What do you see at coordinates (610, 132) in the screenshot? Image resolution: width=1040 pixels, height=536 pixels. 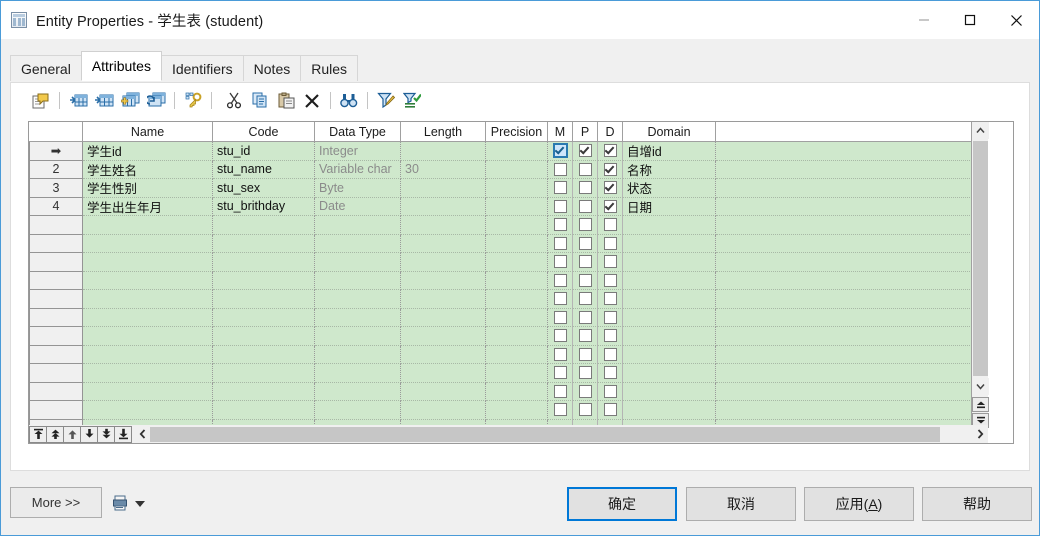 I see `column-header-displayed: D` at bounding box center [610, 132].